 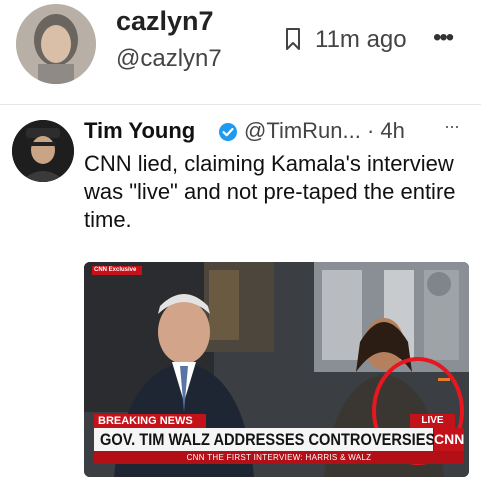 What do you see at coordinates (165, 21) in the screenshot?
I see `author-name: cazlyn7` at bounding box center [165, 21].